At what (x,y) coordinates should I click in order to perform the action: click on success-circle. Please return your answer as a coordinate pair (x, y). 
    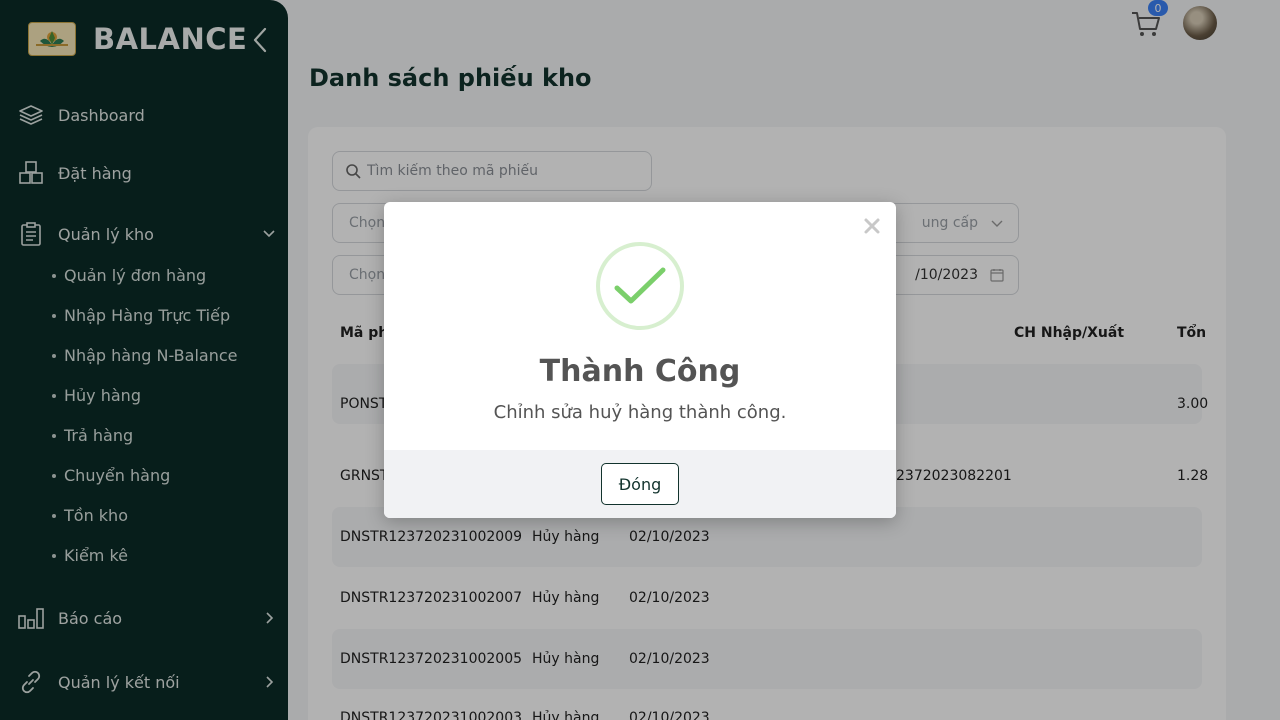
    Looking at the image, I should click on (640, 286).